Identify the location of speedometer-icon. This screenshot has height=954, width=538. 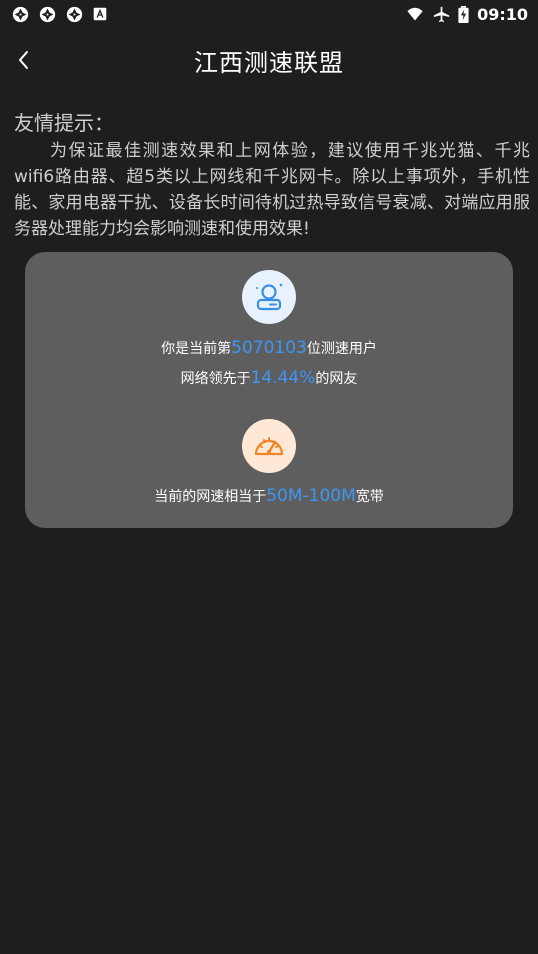
(269, 446).